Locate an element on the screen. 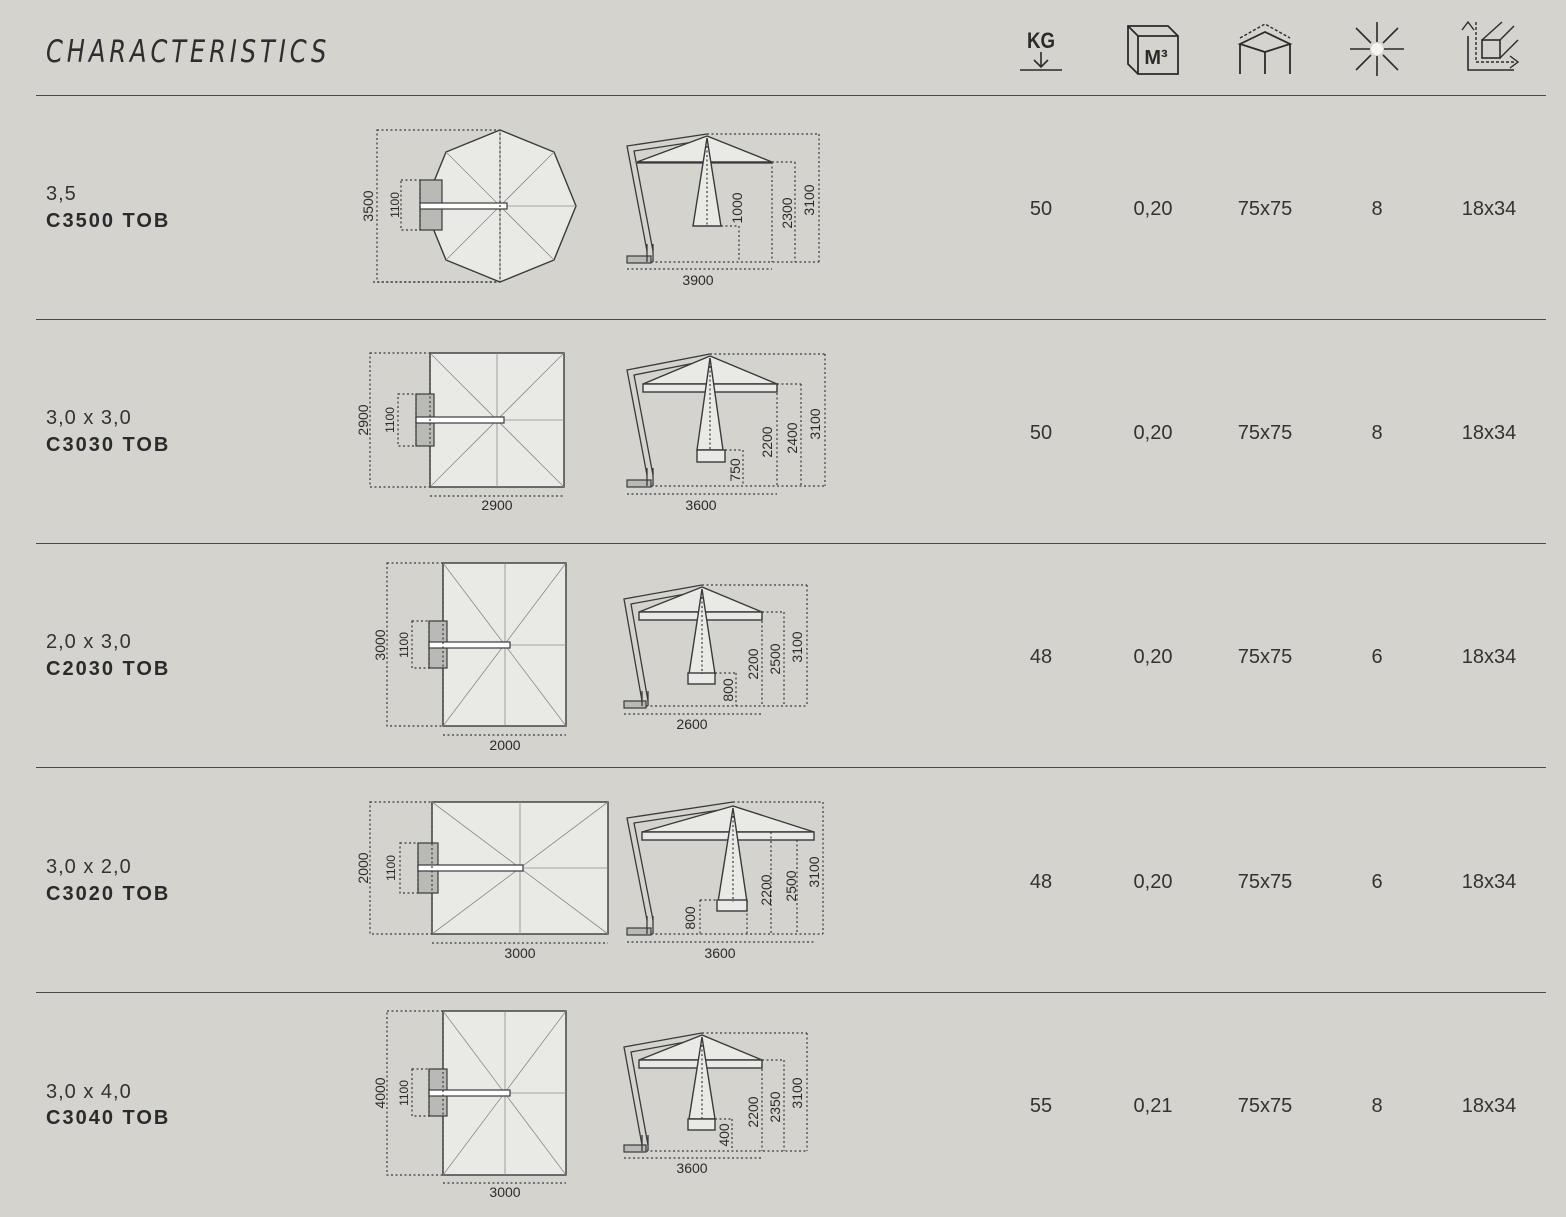 Image resolution: width=1566 pixels, height=1217 pixels. plan-view-drawing: 2900 1100 2900 is located at coordinates (460, 432).